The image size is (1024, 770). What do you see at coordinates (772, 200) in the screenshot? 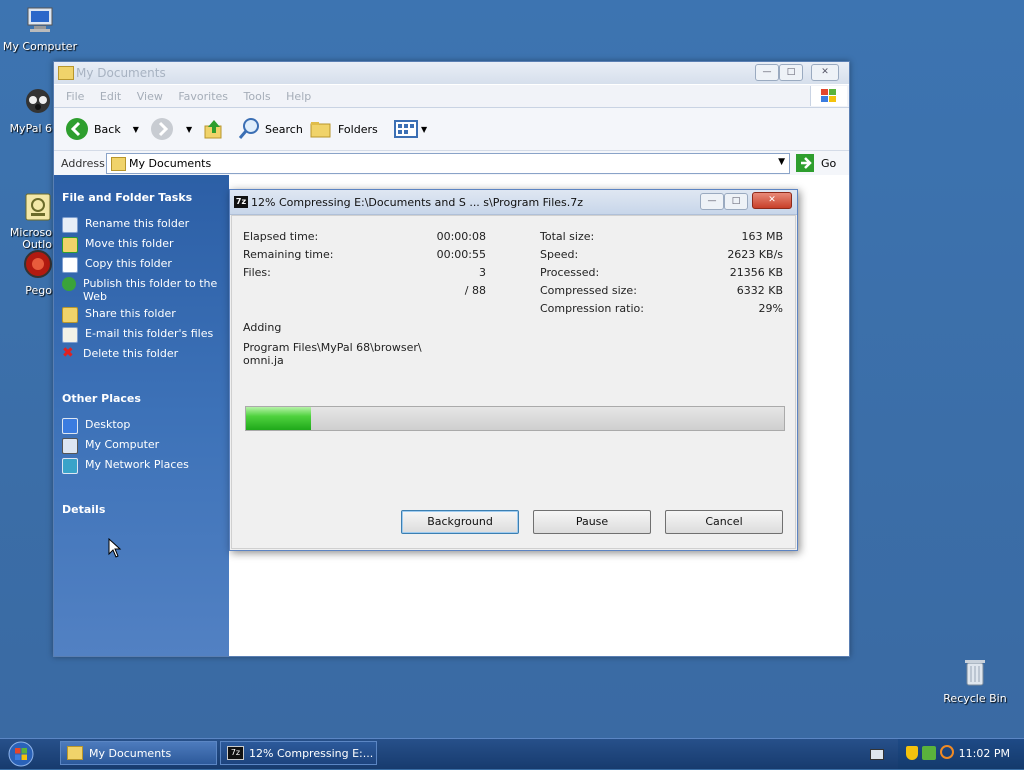
I see `dialog-close-button: ✕` at bounding box center [772, 200].